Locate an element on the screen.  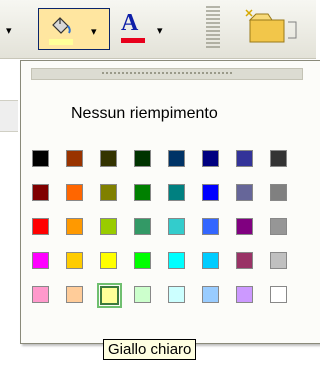
palette-drag-handle is located at coordinates (167, 74).